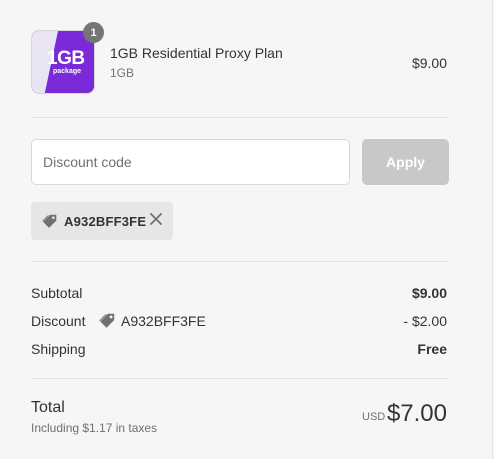 Image resolution: width=494 pixels, height=459 pixels. Describe the element at coordinates (94, 428) in the screenshot. I see `tax-note: Including $1.17 in taxes` at that location.